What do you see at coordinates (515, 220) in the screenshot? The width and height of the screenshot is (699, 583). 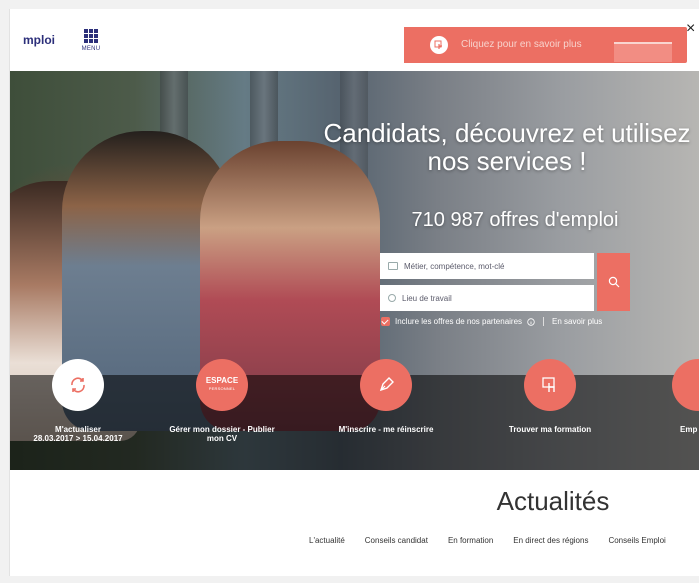 I see `offers-count: 710 987 offres d'emploi` at bounding box center [515, 220].